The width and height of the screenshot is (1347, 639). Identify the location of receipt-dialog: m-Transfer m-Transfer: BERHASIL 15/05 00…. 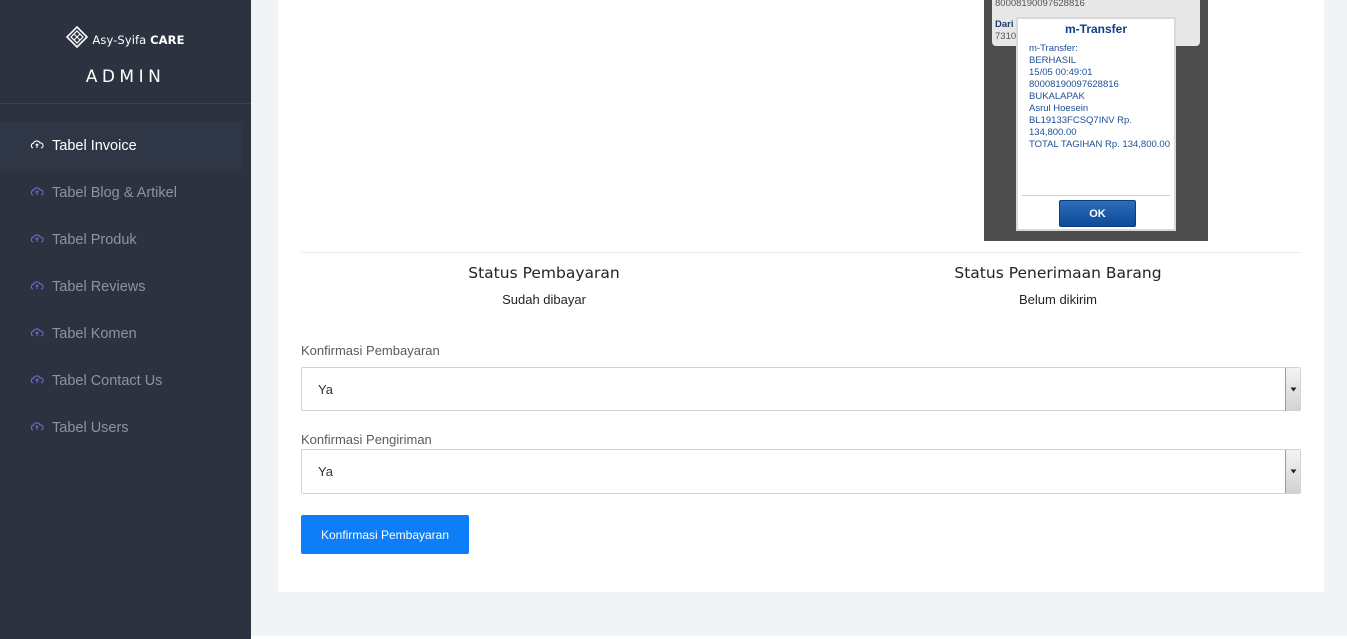
(1096, 124).